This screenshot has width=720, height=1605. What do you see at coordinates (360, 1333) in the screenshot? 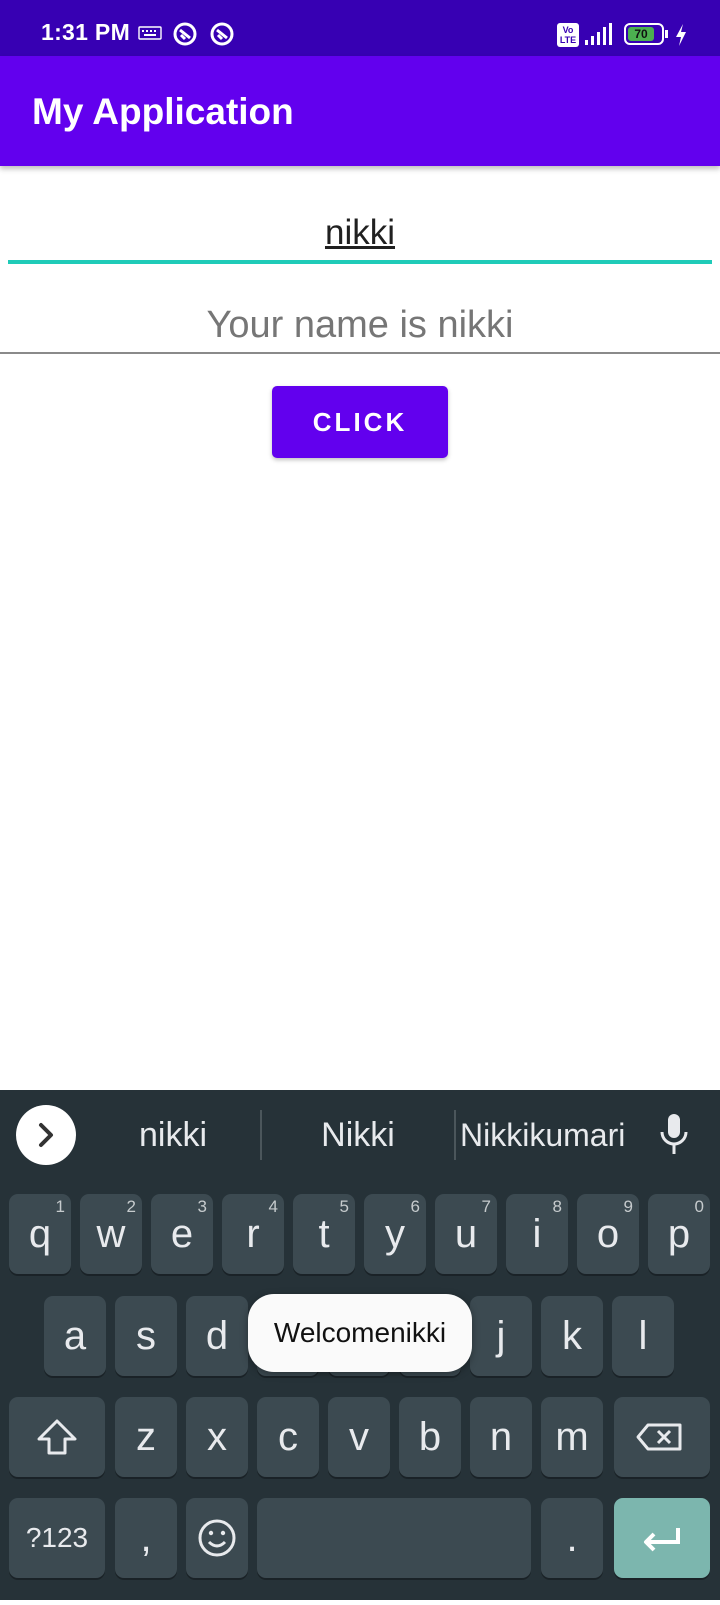
I see `toast-message: Welcomenikki` at bounding box center [360, 1333].